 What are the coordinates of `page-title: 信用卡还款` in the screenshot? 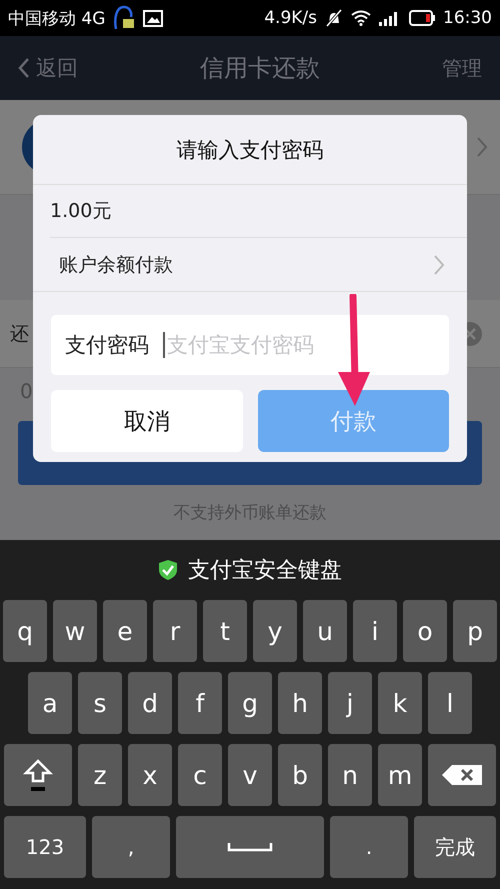 It's located at (260, 68).